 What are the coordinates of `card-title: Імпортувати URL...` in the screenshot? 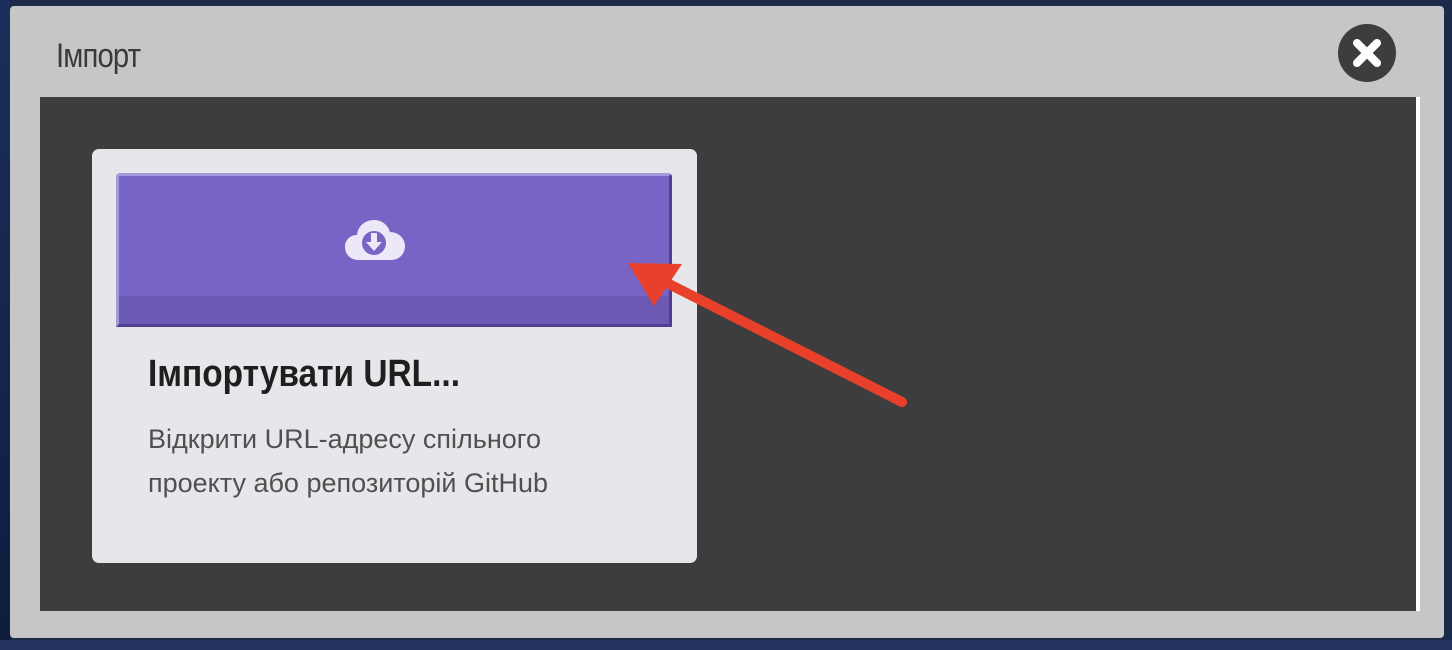 It's located at (304, 374).